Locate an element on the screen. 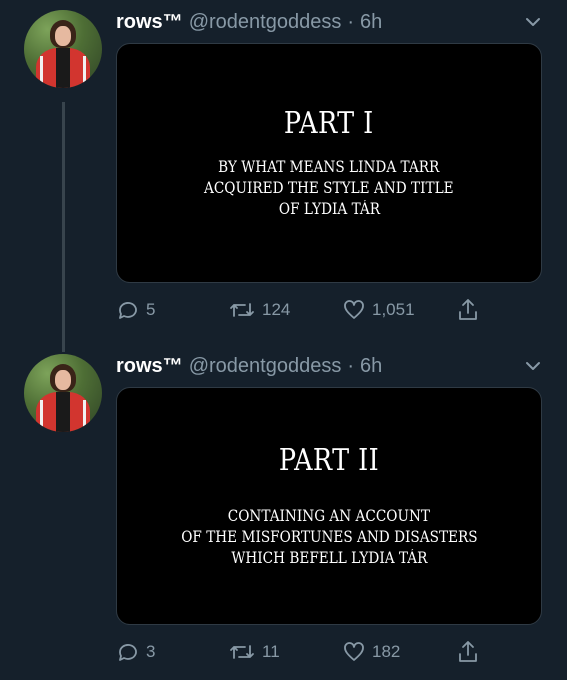 The image size is (567, 680). card-line: BY WHAT MEANS LINDA TARR is located at coordinates (329, 167).